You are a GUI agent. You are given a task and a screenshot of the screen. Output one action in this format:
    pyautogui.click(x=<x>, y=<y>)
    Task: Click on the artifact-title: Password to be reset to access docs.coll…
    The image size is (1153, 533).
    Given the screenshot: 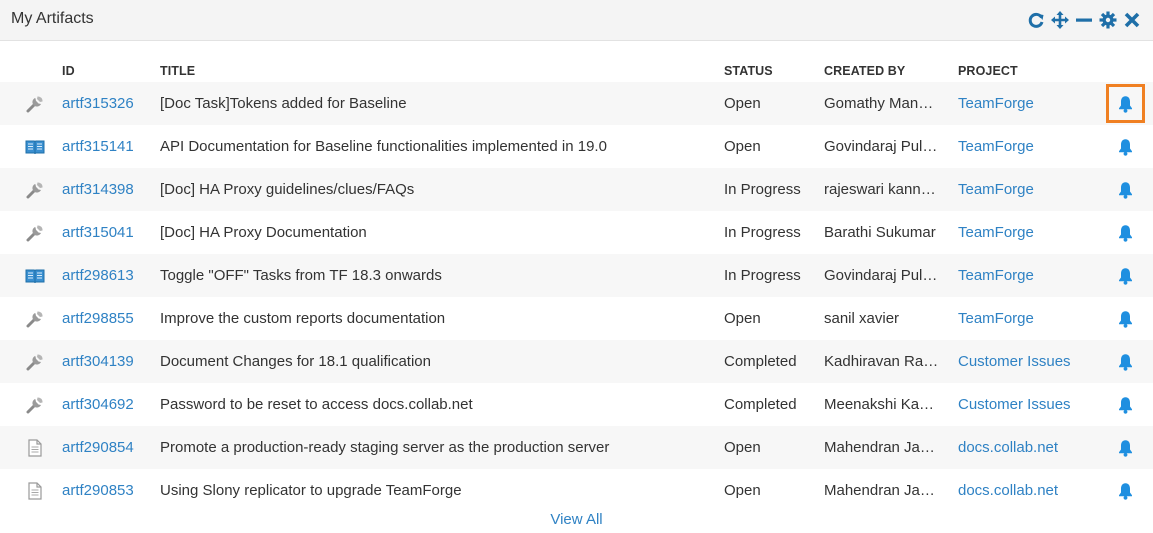 What is the action you would take?
    pyautogui.click(x=316, y=404)
    